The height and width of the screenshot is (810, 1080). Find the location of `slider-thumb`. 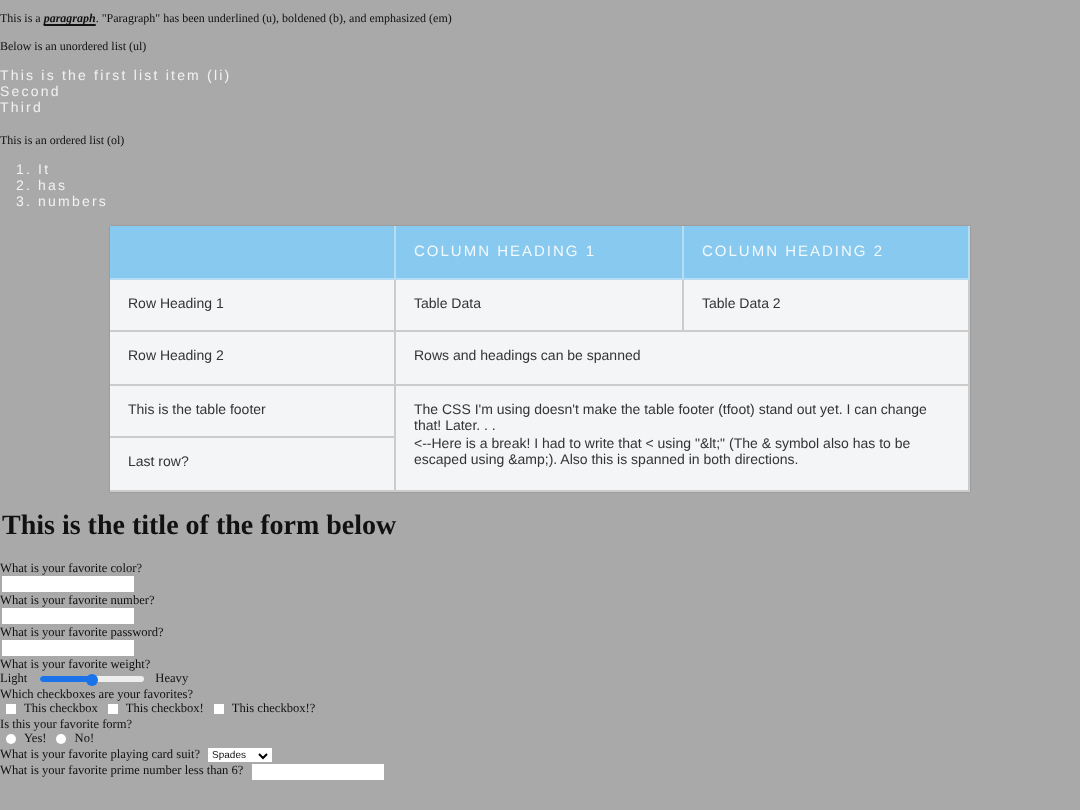

slider-thumb is located at coordinates (91, 679).